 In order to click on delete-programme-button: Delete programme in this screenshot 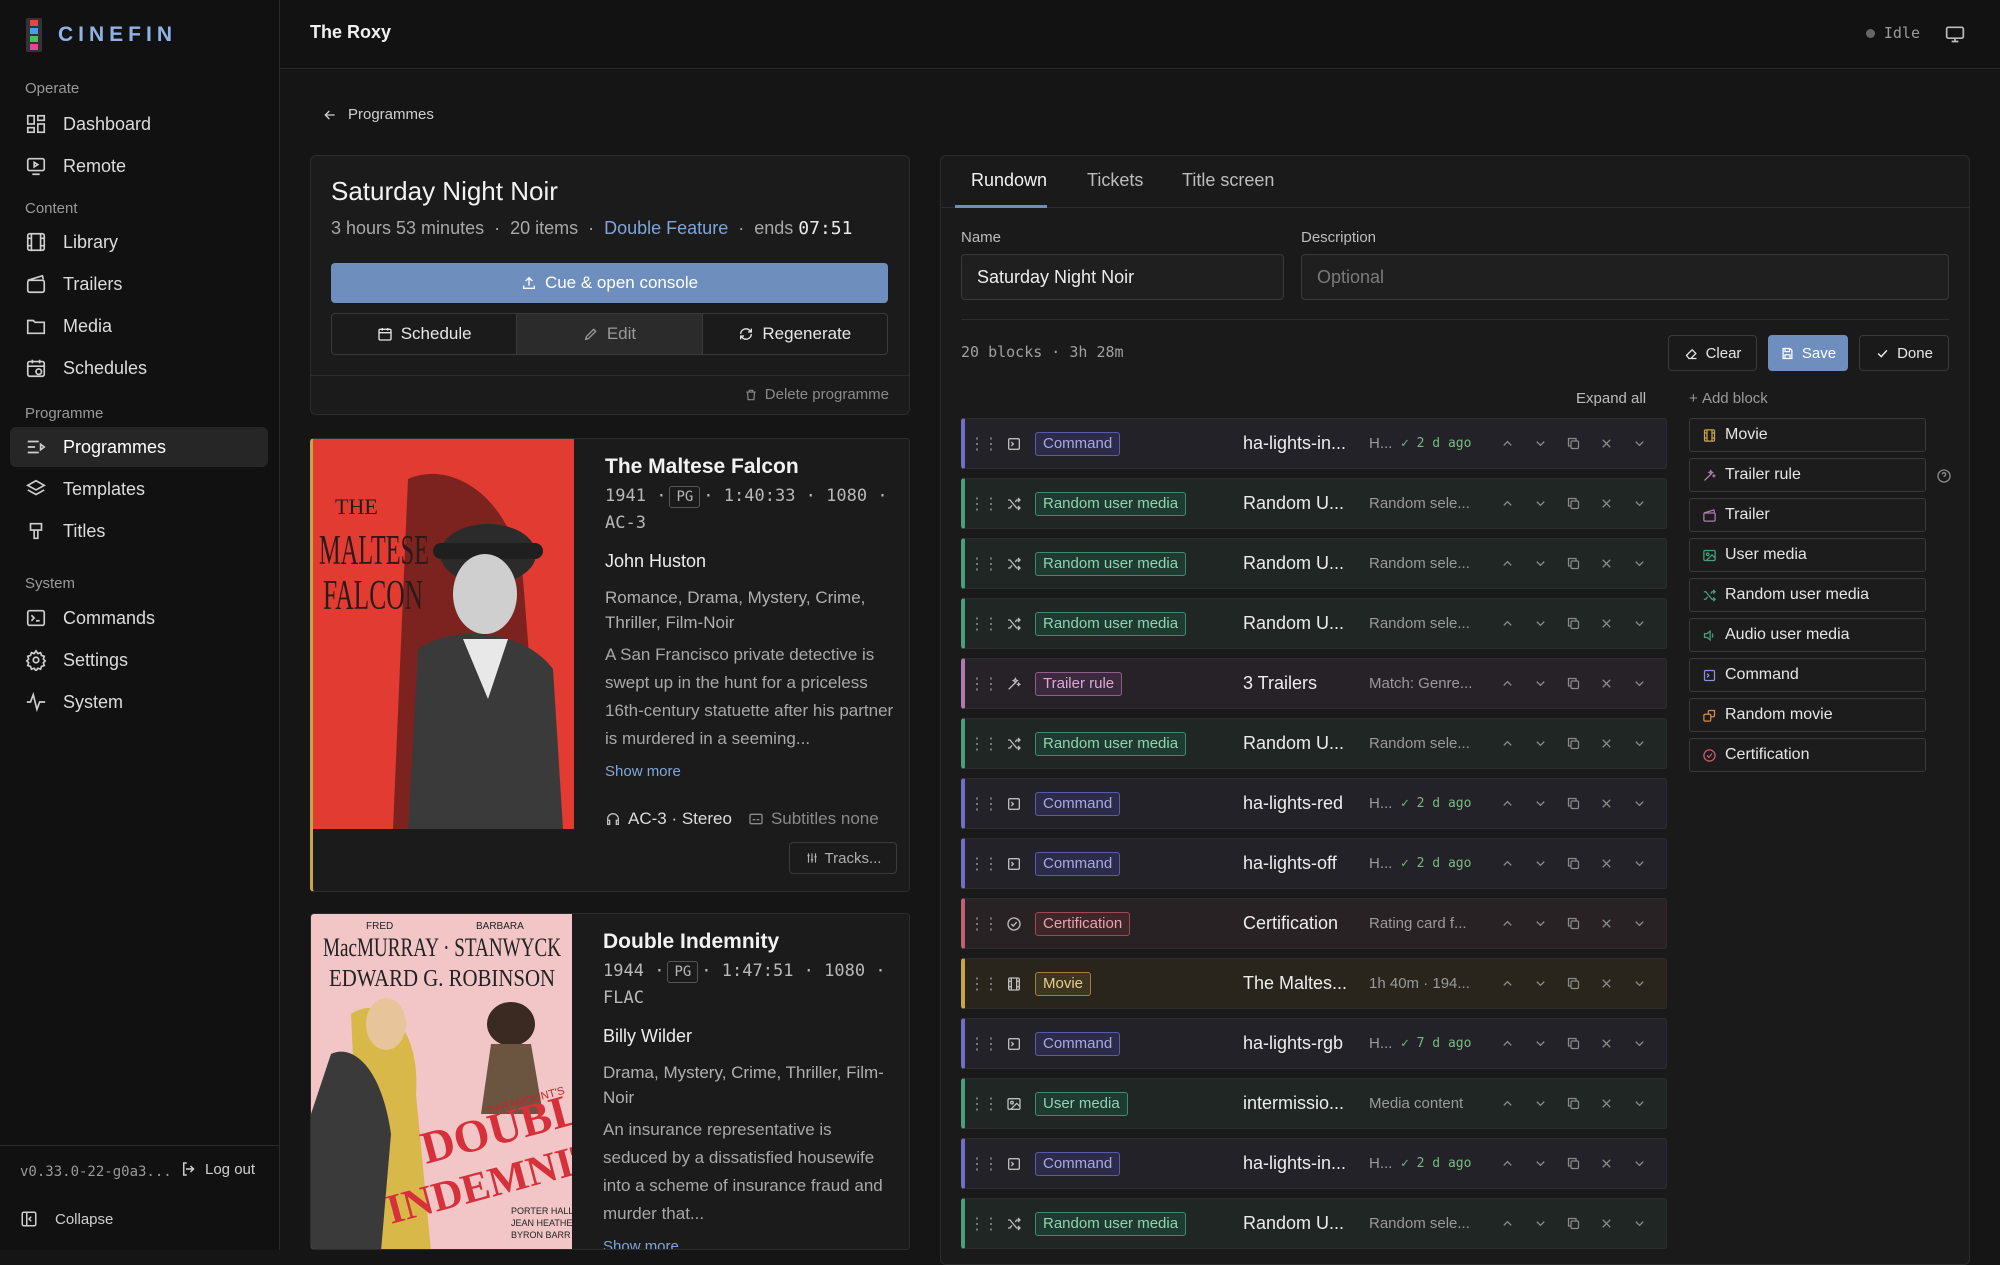, I will do `click(816, 394)`.